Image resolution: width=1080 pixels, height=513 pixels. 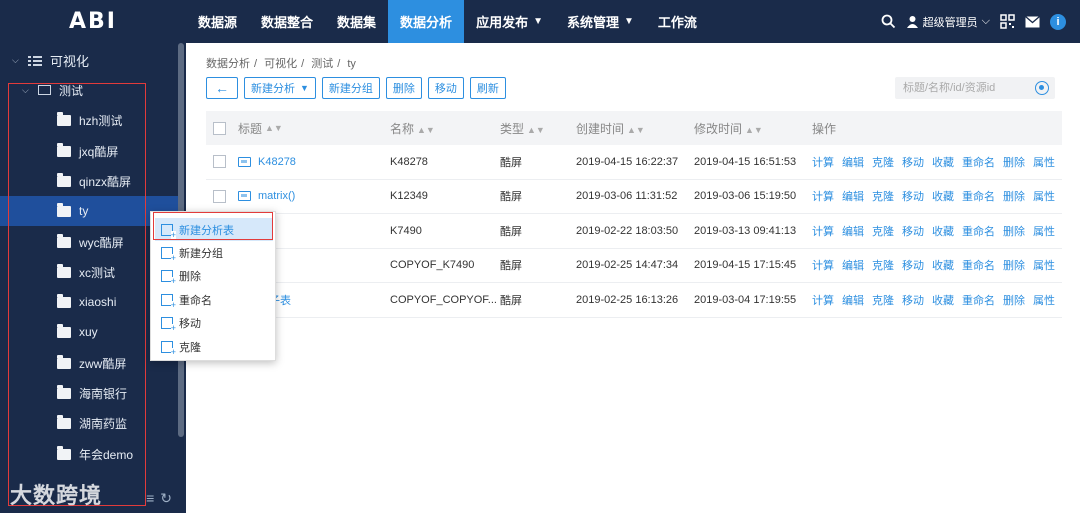 I want to click on select-all-checkbox, so click(x=219, y=128).